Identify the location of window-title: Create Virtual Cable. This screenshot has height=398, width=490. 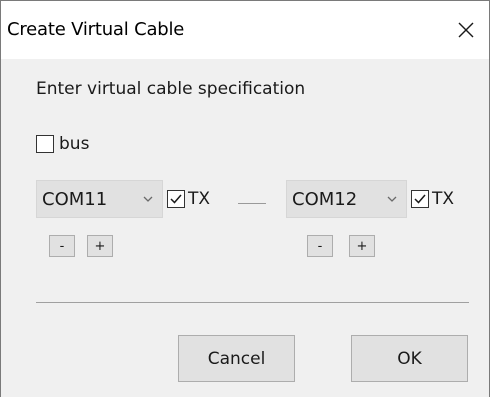
(96, 29).